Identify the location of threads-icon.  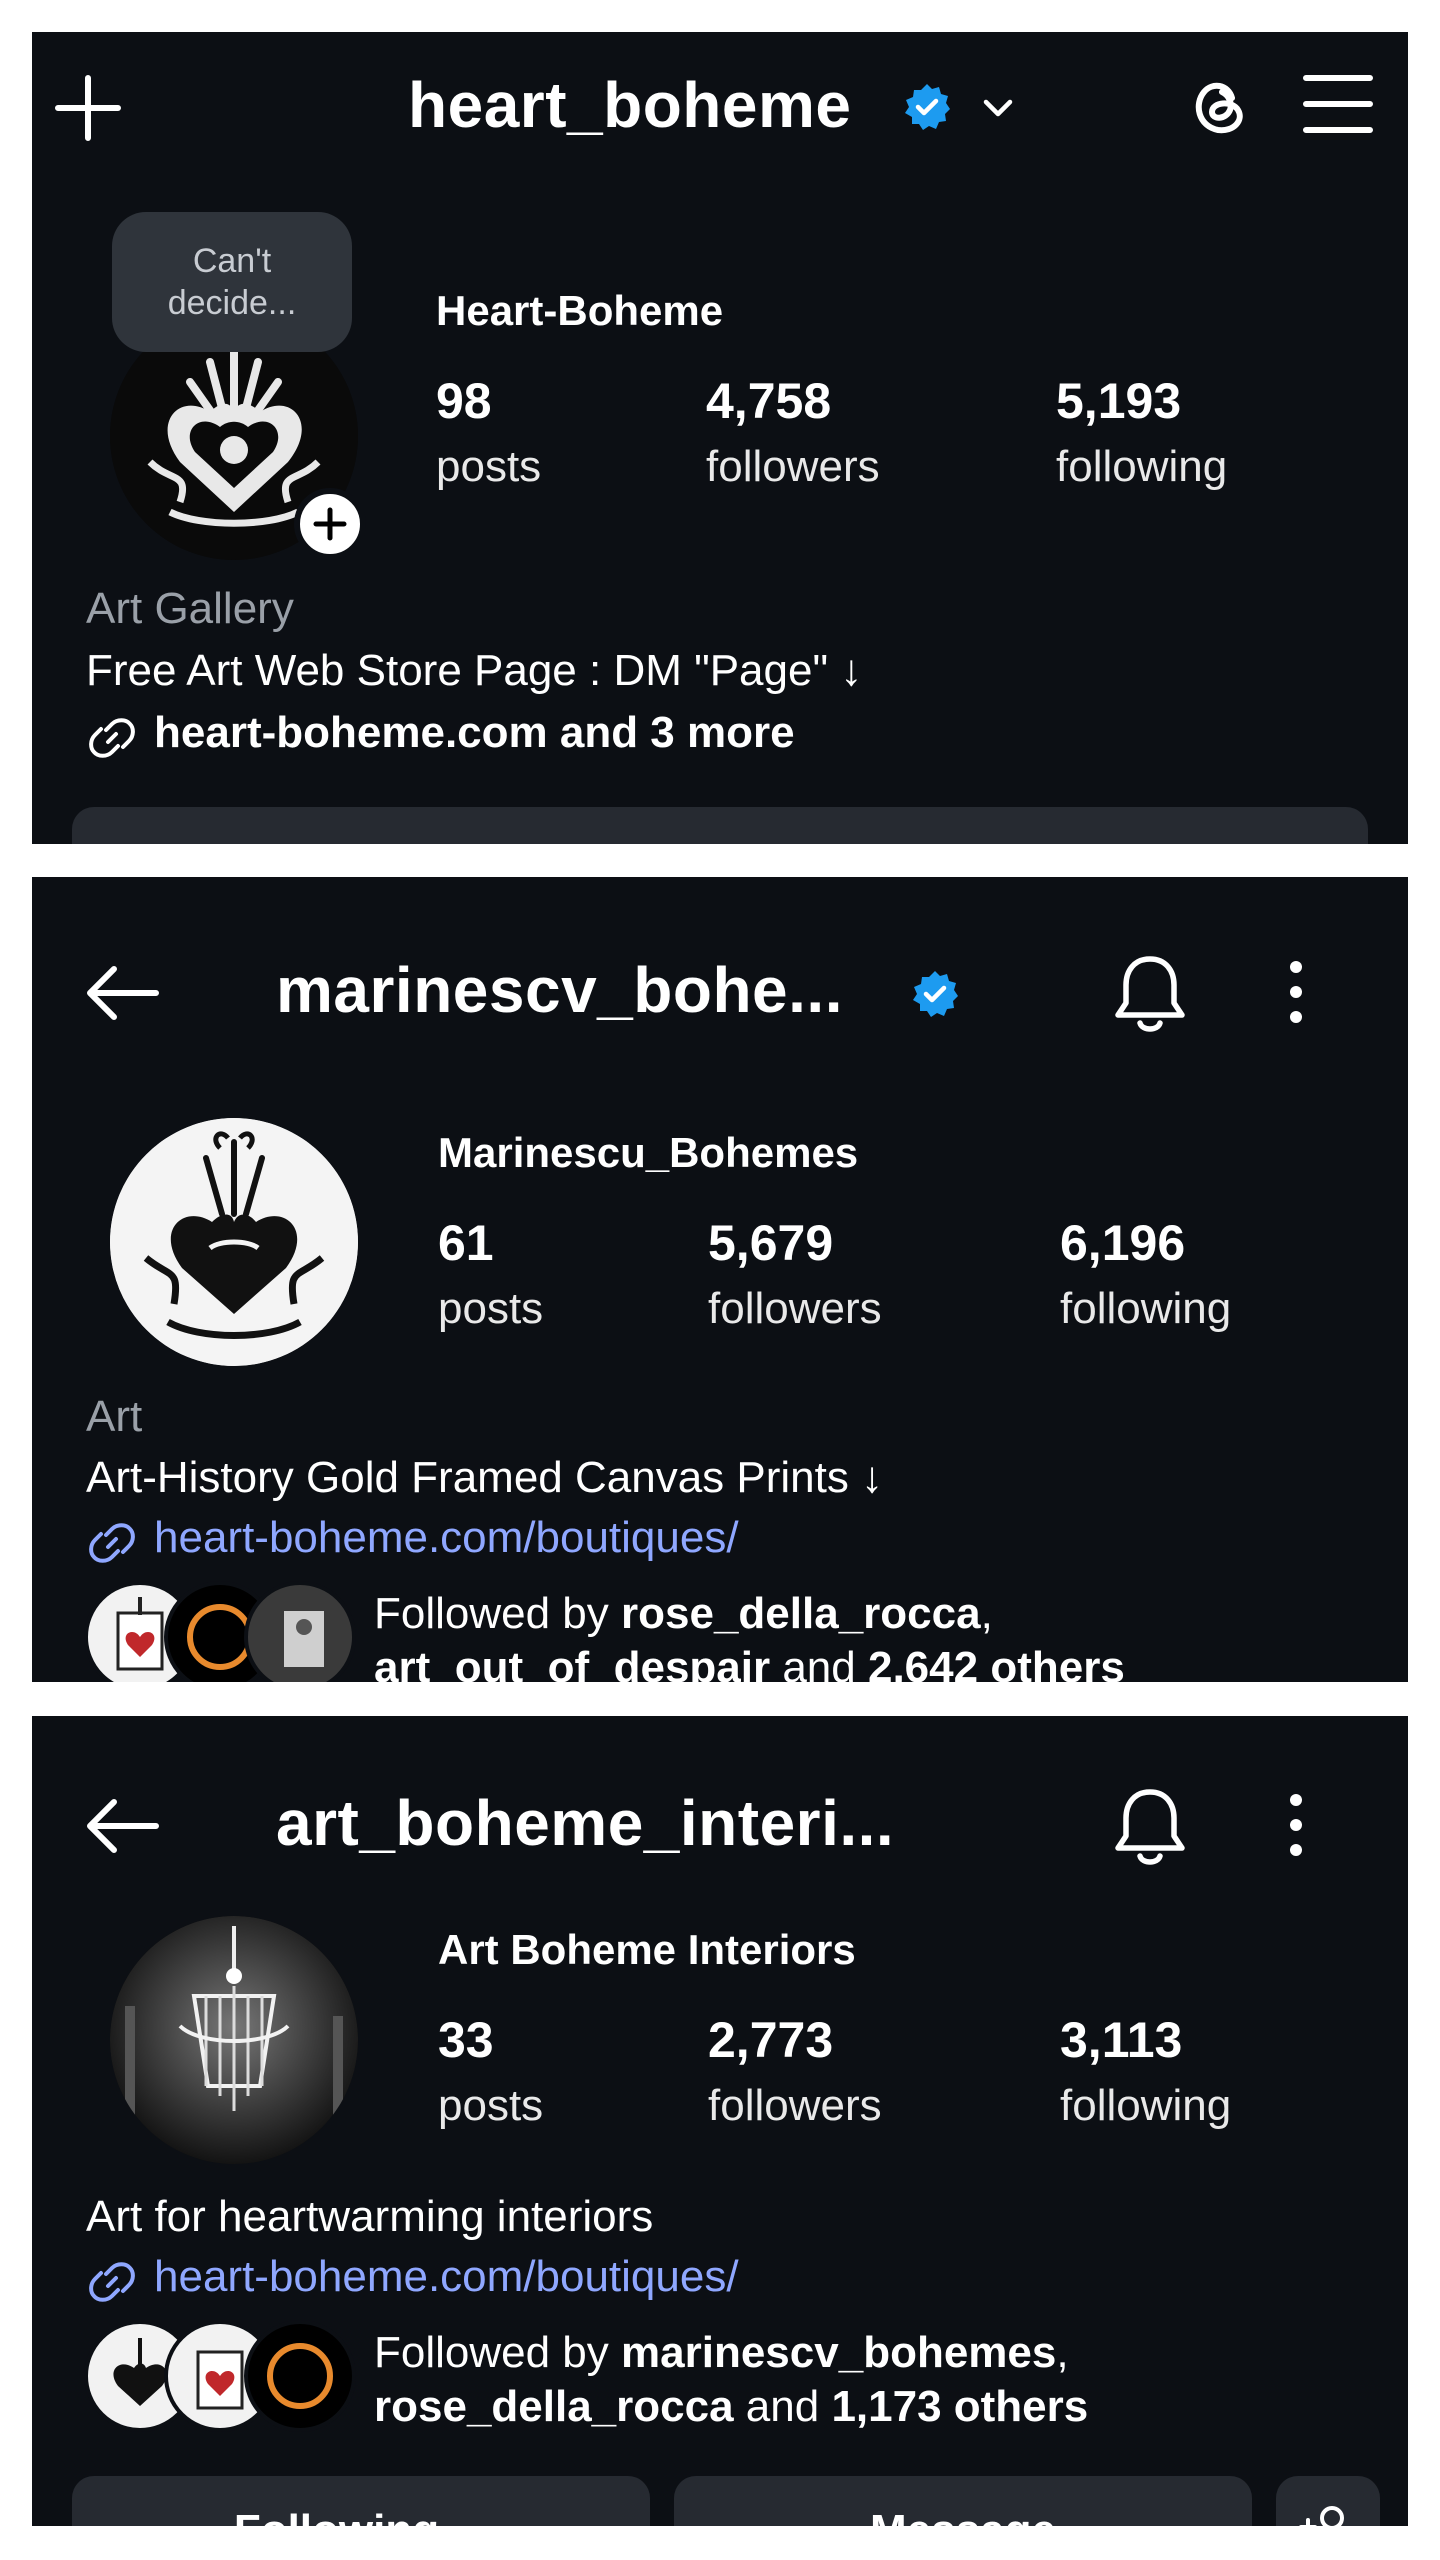
(1220, 106).